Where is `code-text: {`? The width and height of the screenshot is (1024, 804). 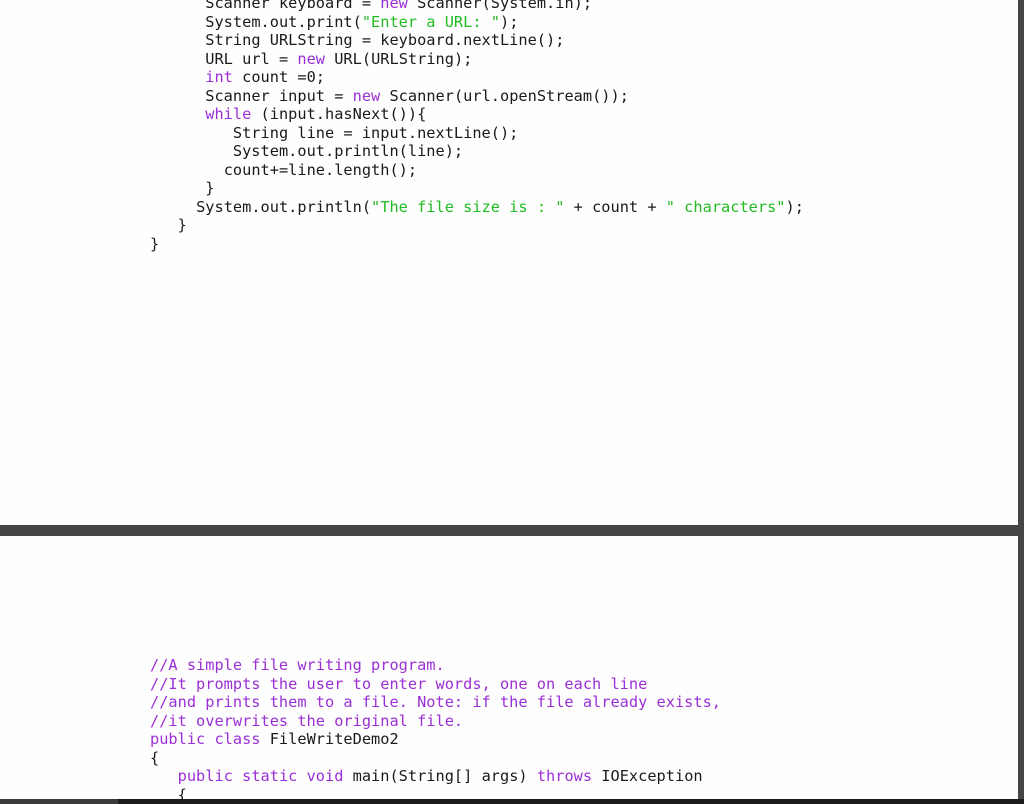
code-text: { is located at coordinates (155, 757).